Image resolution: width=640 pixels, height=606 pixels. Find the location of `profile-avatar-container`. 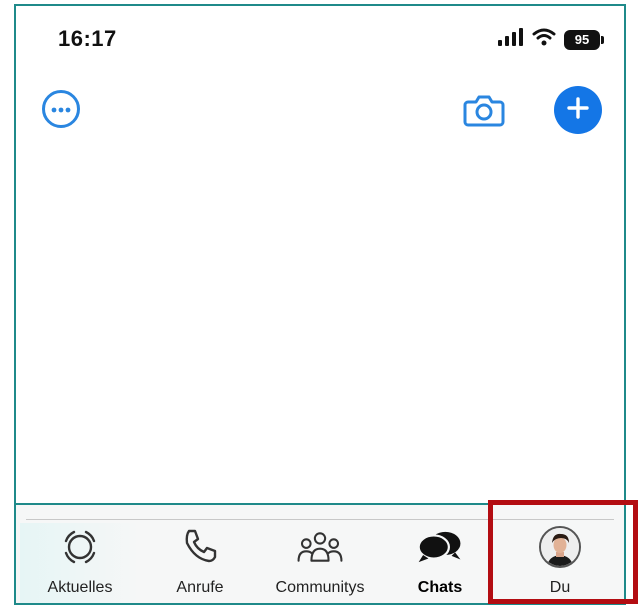

profile-avatar-container is located at coordinates (560, 547).